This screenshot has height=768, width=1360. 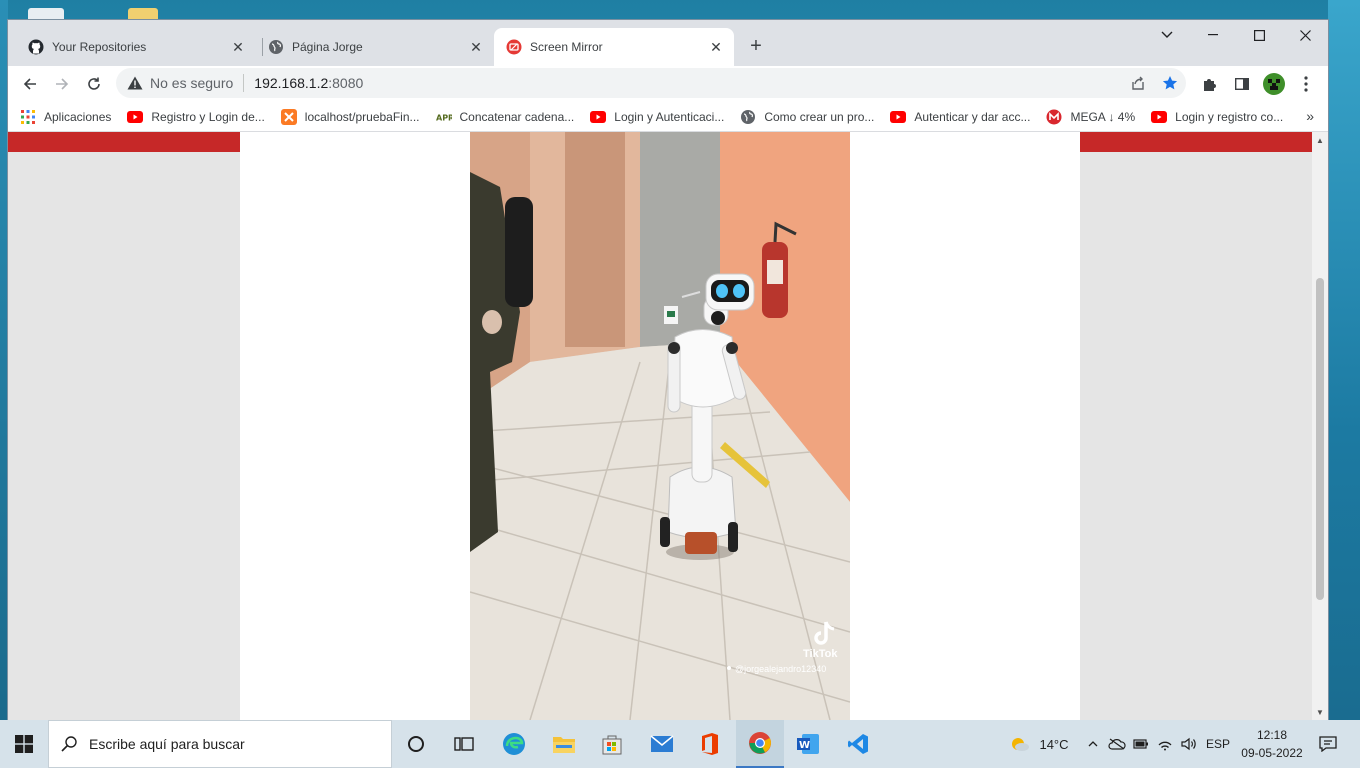 I want to click on apps-grid-icon, so click(x=28, y=117).